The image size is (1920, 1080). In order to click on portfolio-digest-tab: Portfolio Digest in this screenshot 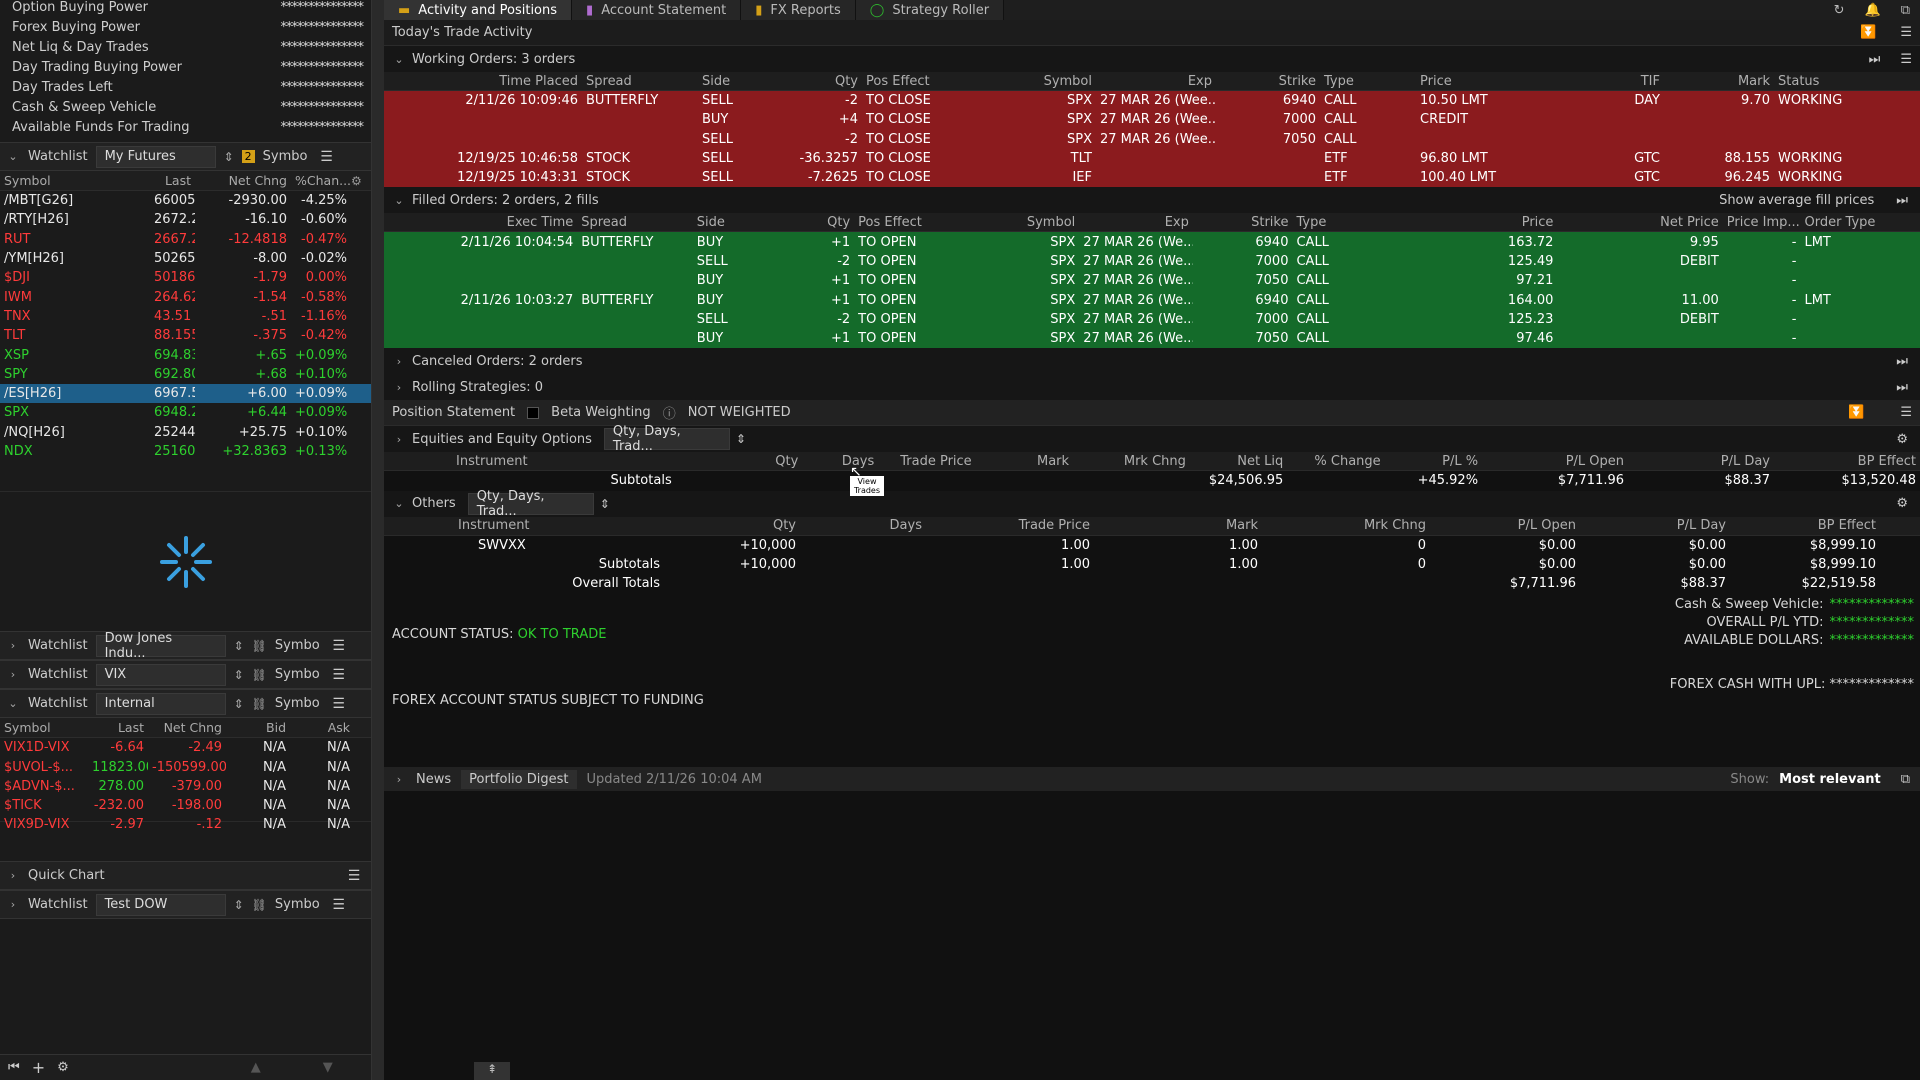, I will do `click(519, 779)`.